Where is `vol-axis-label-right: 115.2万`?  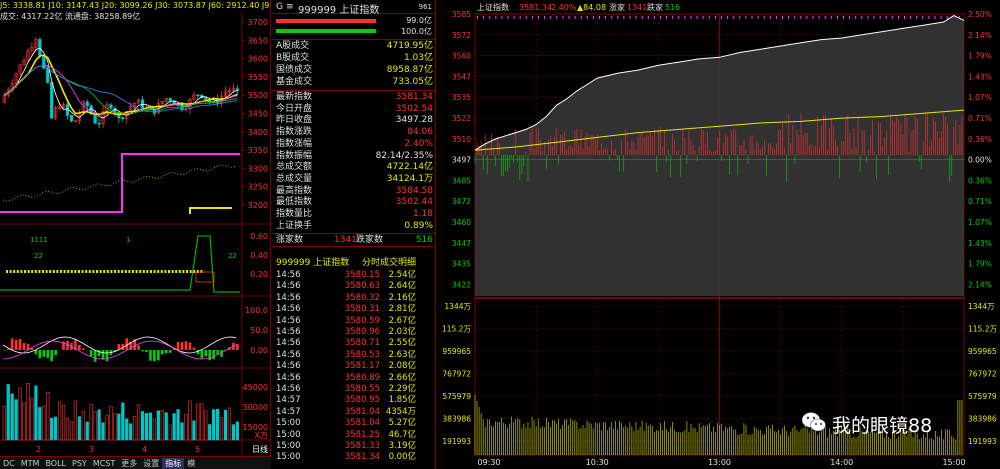
vol-axis-label-right: 115.2万 is located at coordinates (982, 329).